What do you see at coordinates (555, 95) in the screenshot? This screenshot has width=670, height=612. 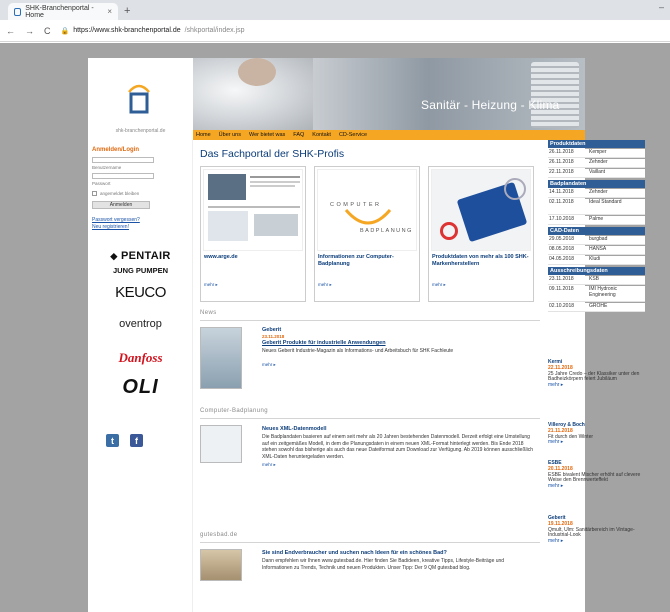 I see `radiator-image` at bounding box center [555, 95].